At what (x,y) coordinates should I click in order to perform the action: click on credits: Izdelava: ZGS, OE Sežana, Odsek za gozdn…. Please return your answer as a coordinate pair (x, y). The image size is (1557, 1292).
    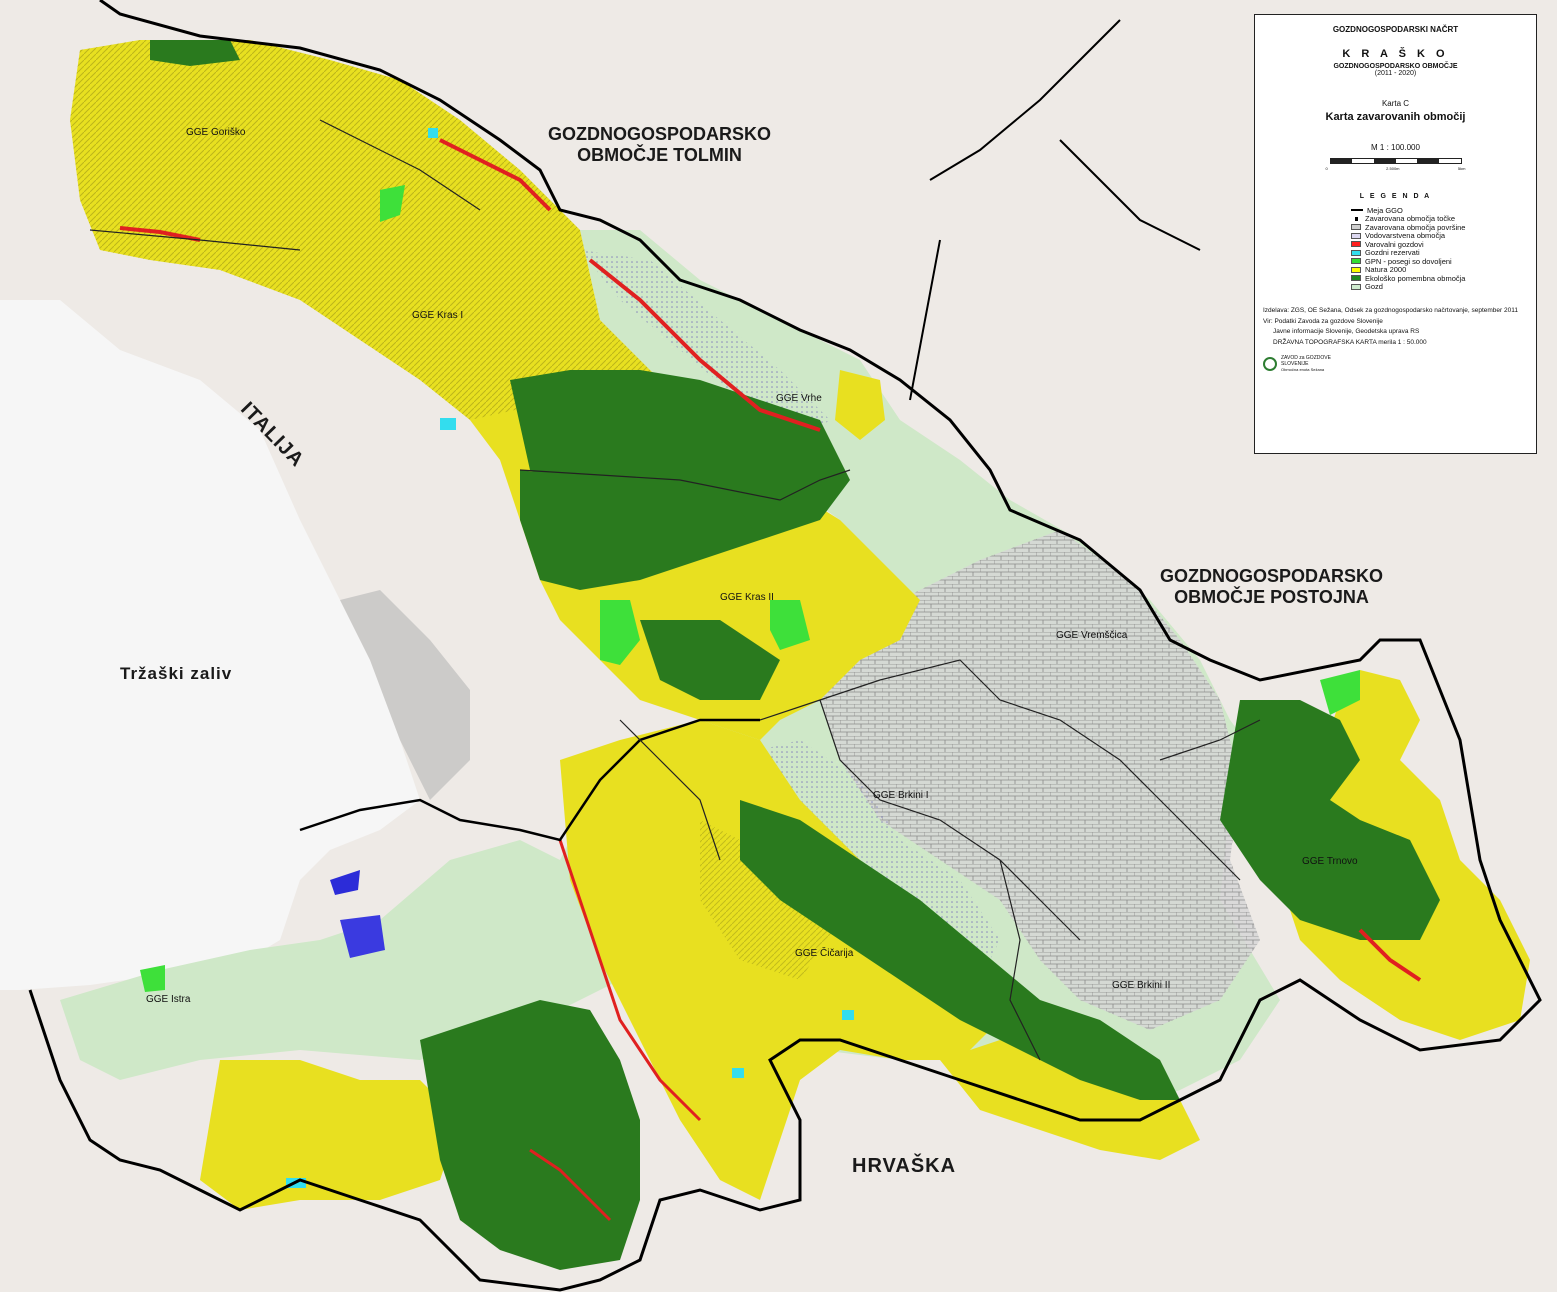
    Looking at the image, I should click on (1395, 327).